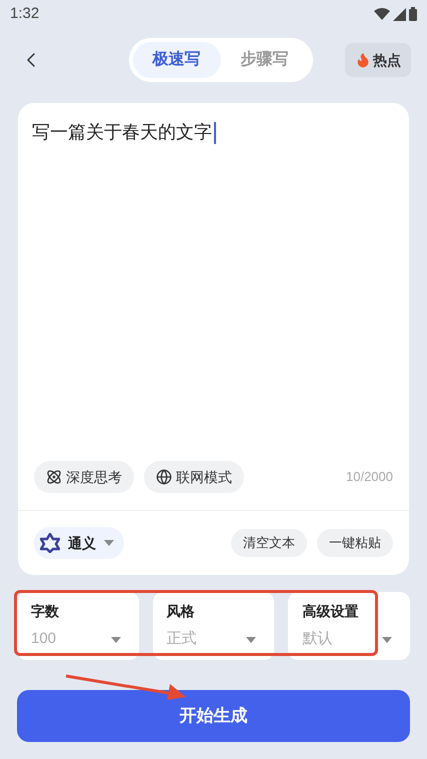 Image resolution: width=427 pixels, height=759 pixels. What do you see at coordinates (213, 132) in the screenshot?
I see `prompt-field: 写一篇关于春天的文字` at bounding box center [213, 132].